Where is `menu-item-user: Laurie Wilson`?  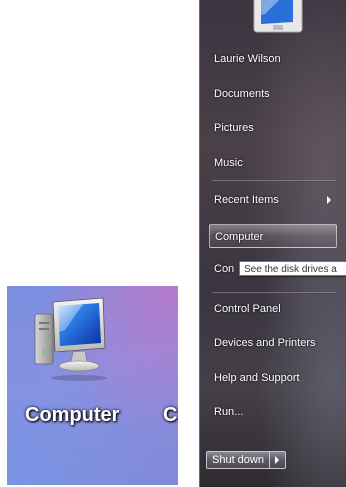
menu-item-user: Laurie Wilson is located at coordinates (273, 59).